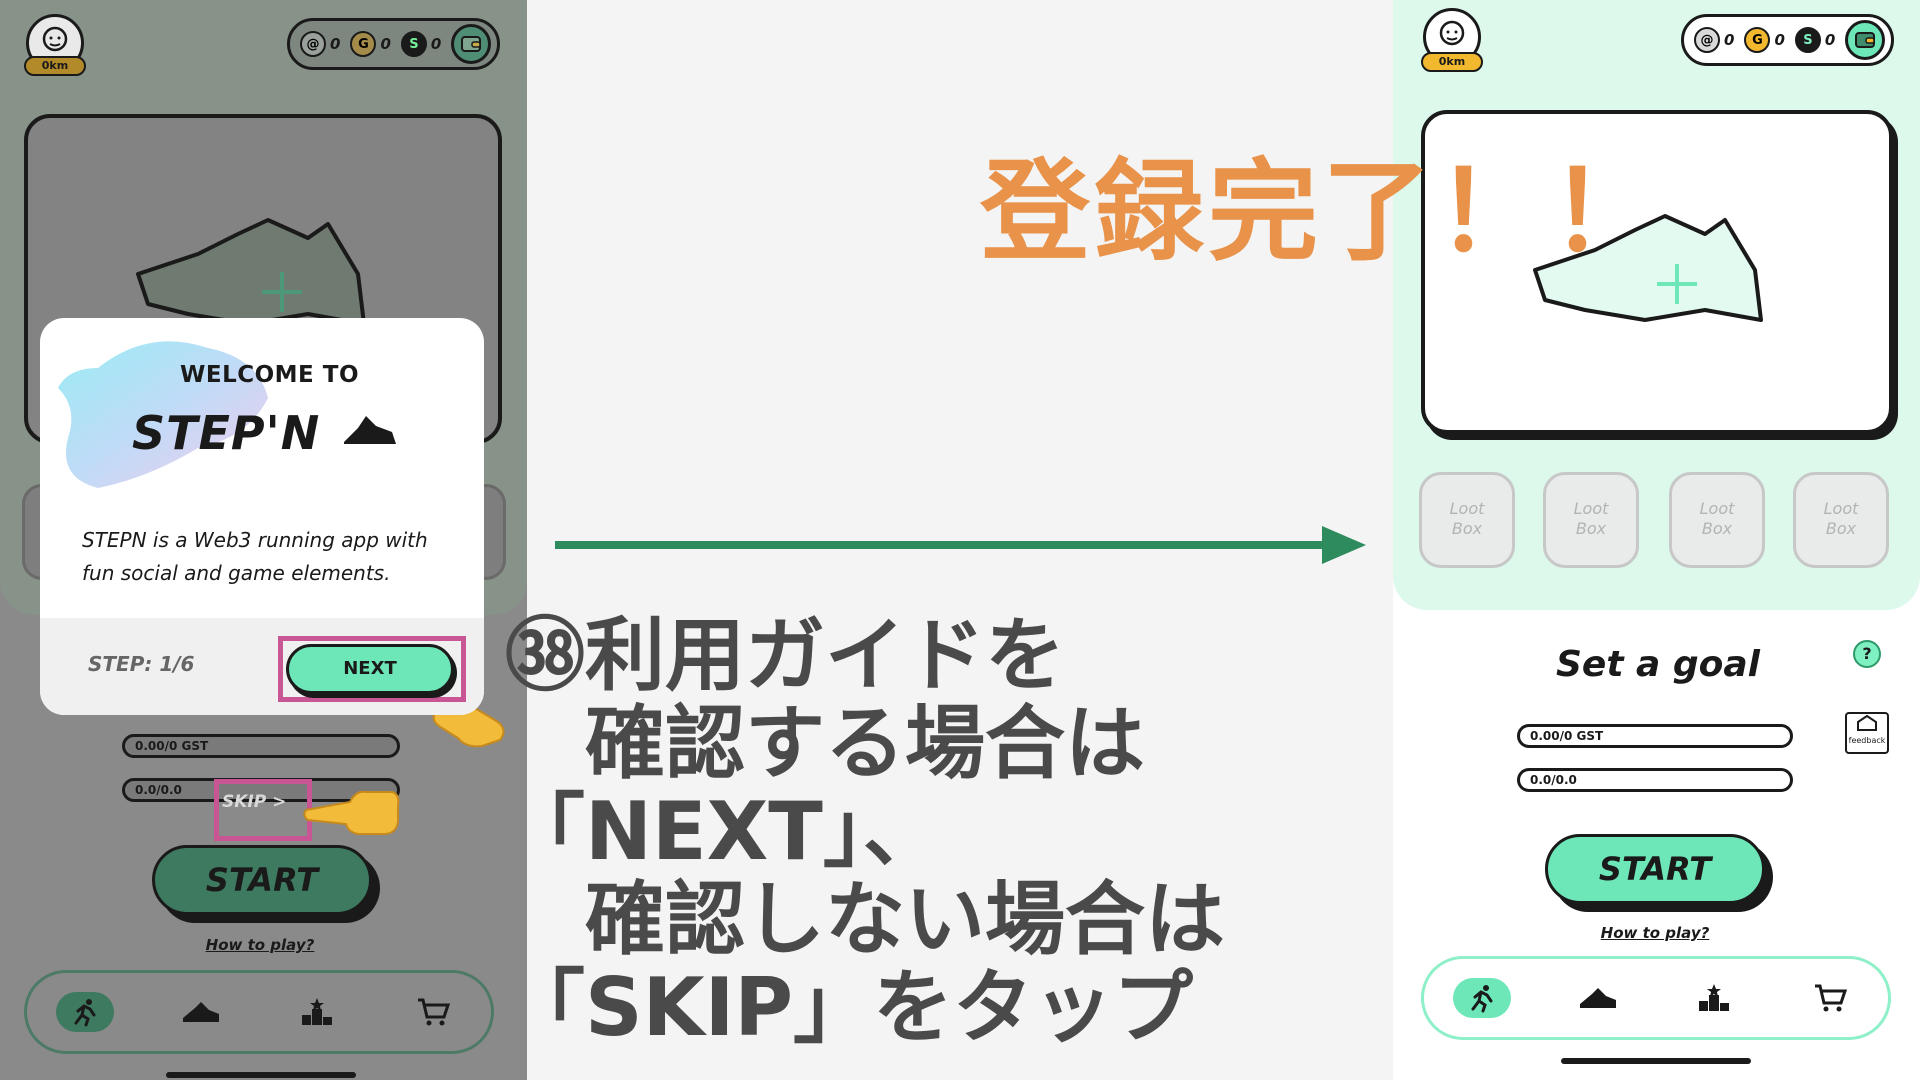 This screenshot has width=1920, height=1080. What do you see at coordinates (865, 919) in the screenshot?
I see `instruction-line: 確認しない場合は` at bounding box center [865, 919].